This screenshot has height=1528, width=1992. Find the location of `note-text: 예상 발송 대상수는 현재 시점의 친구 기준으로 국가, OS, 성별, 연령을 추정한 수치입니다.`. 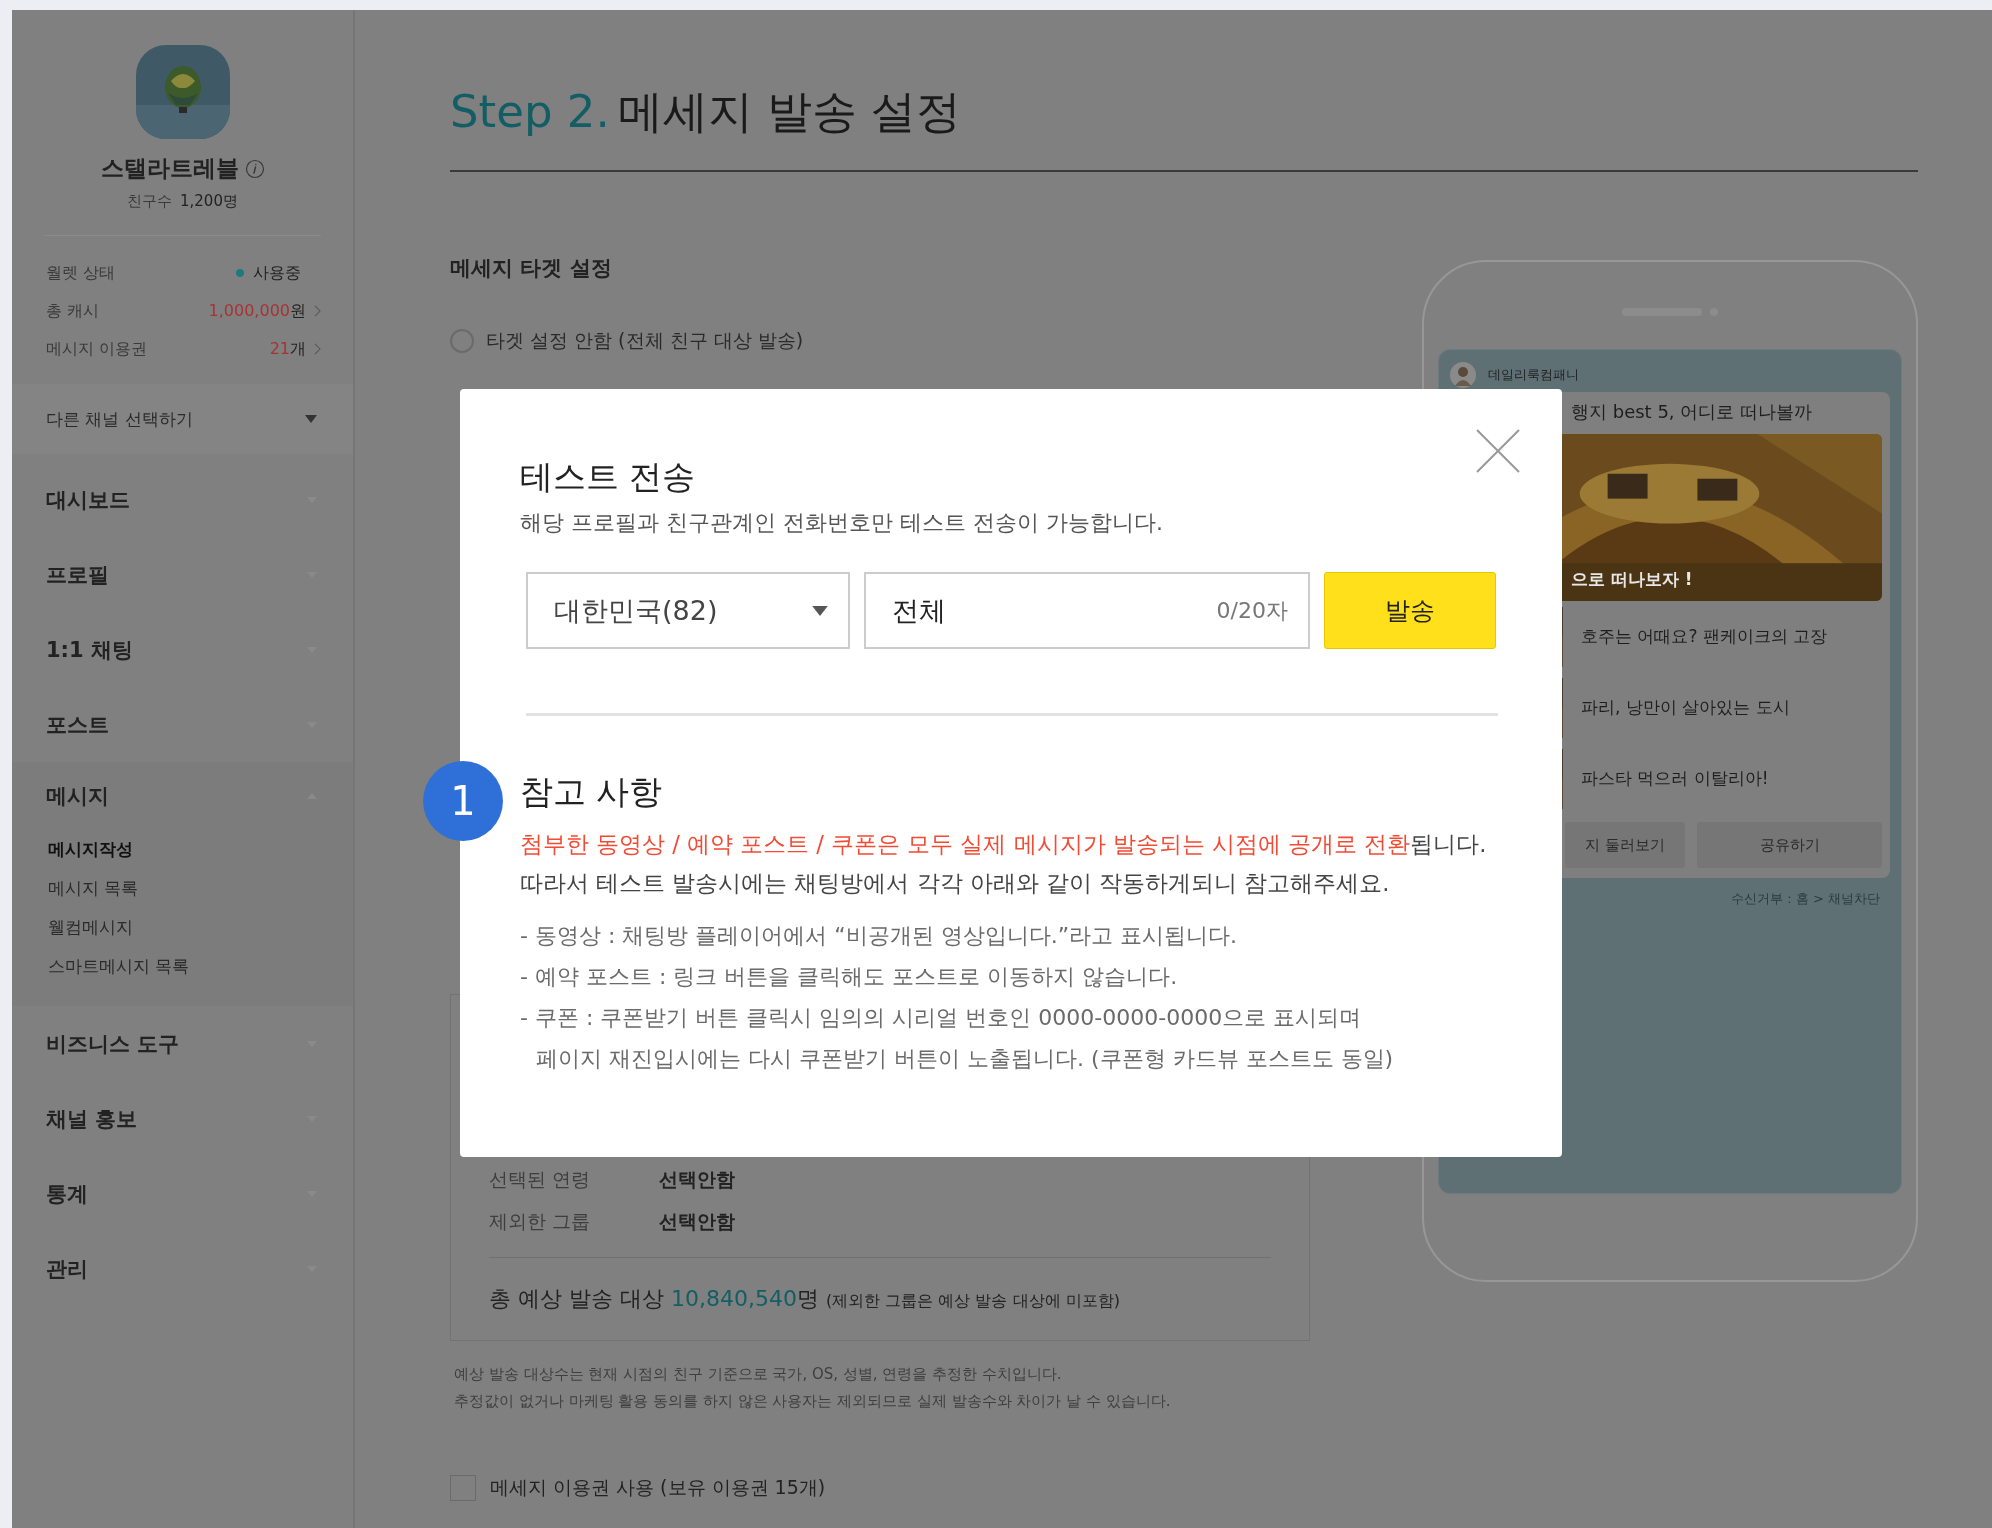

note-text: 예상 발송 대상수는 현재 시점의 친구 기준으로 국가, OS, 성별, 연령을 추정한 수치입니다. is located at coordinates (758, 1374).